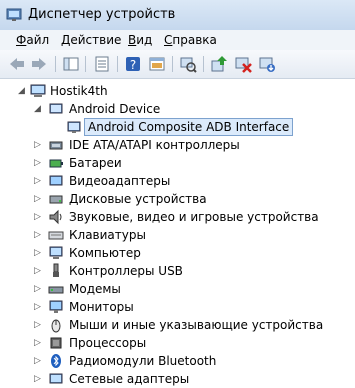 This screenshot has width=355, height=388. I want to click on monitor-icon, so click(56, 306).